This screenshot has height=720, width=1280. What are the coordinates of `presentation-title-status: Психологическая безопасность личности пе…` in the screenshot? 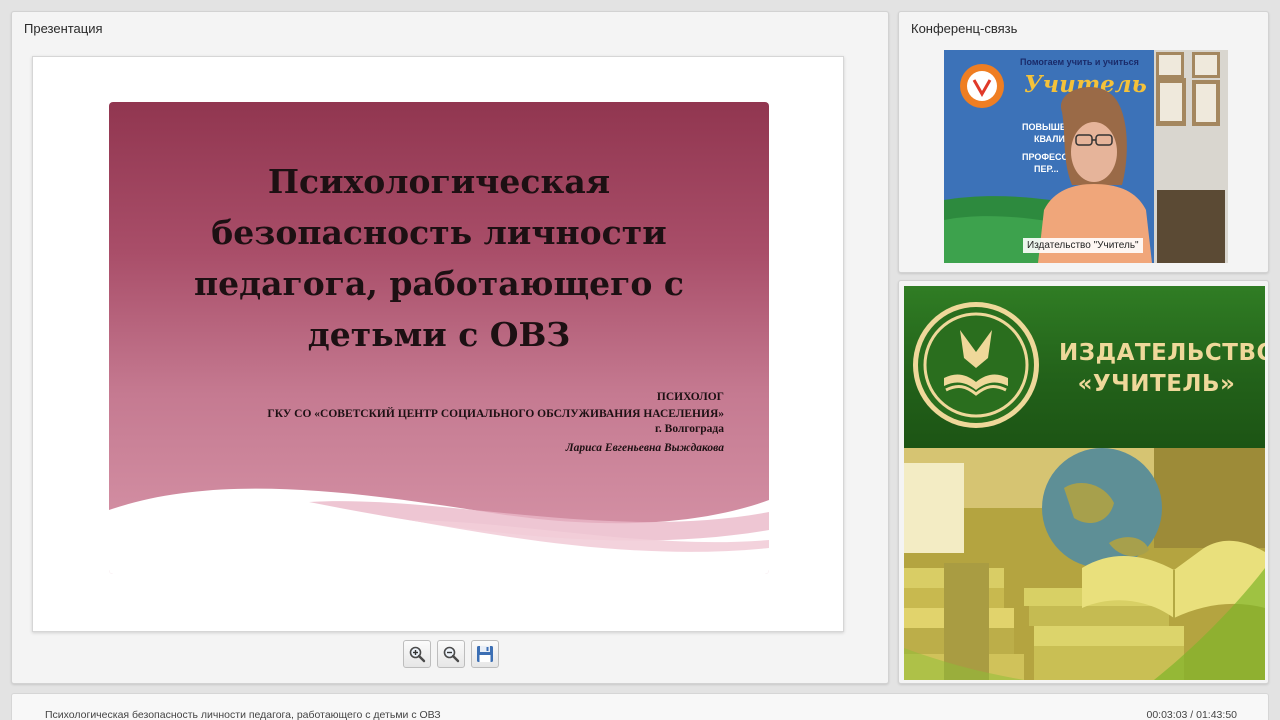 It's located at (243, 714).